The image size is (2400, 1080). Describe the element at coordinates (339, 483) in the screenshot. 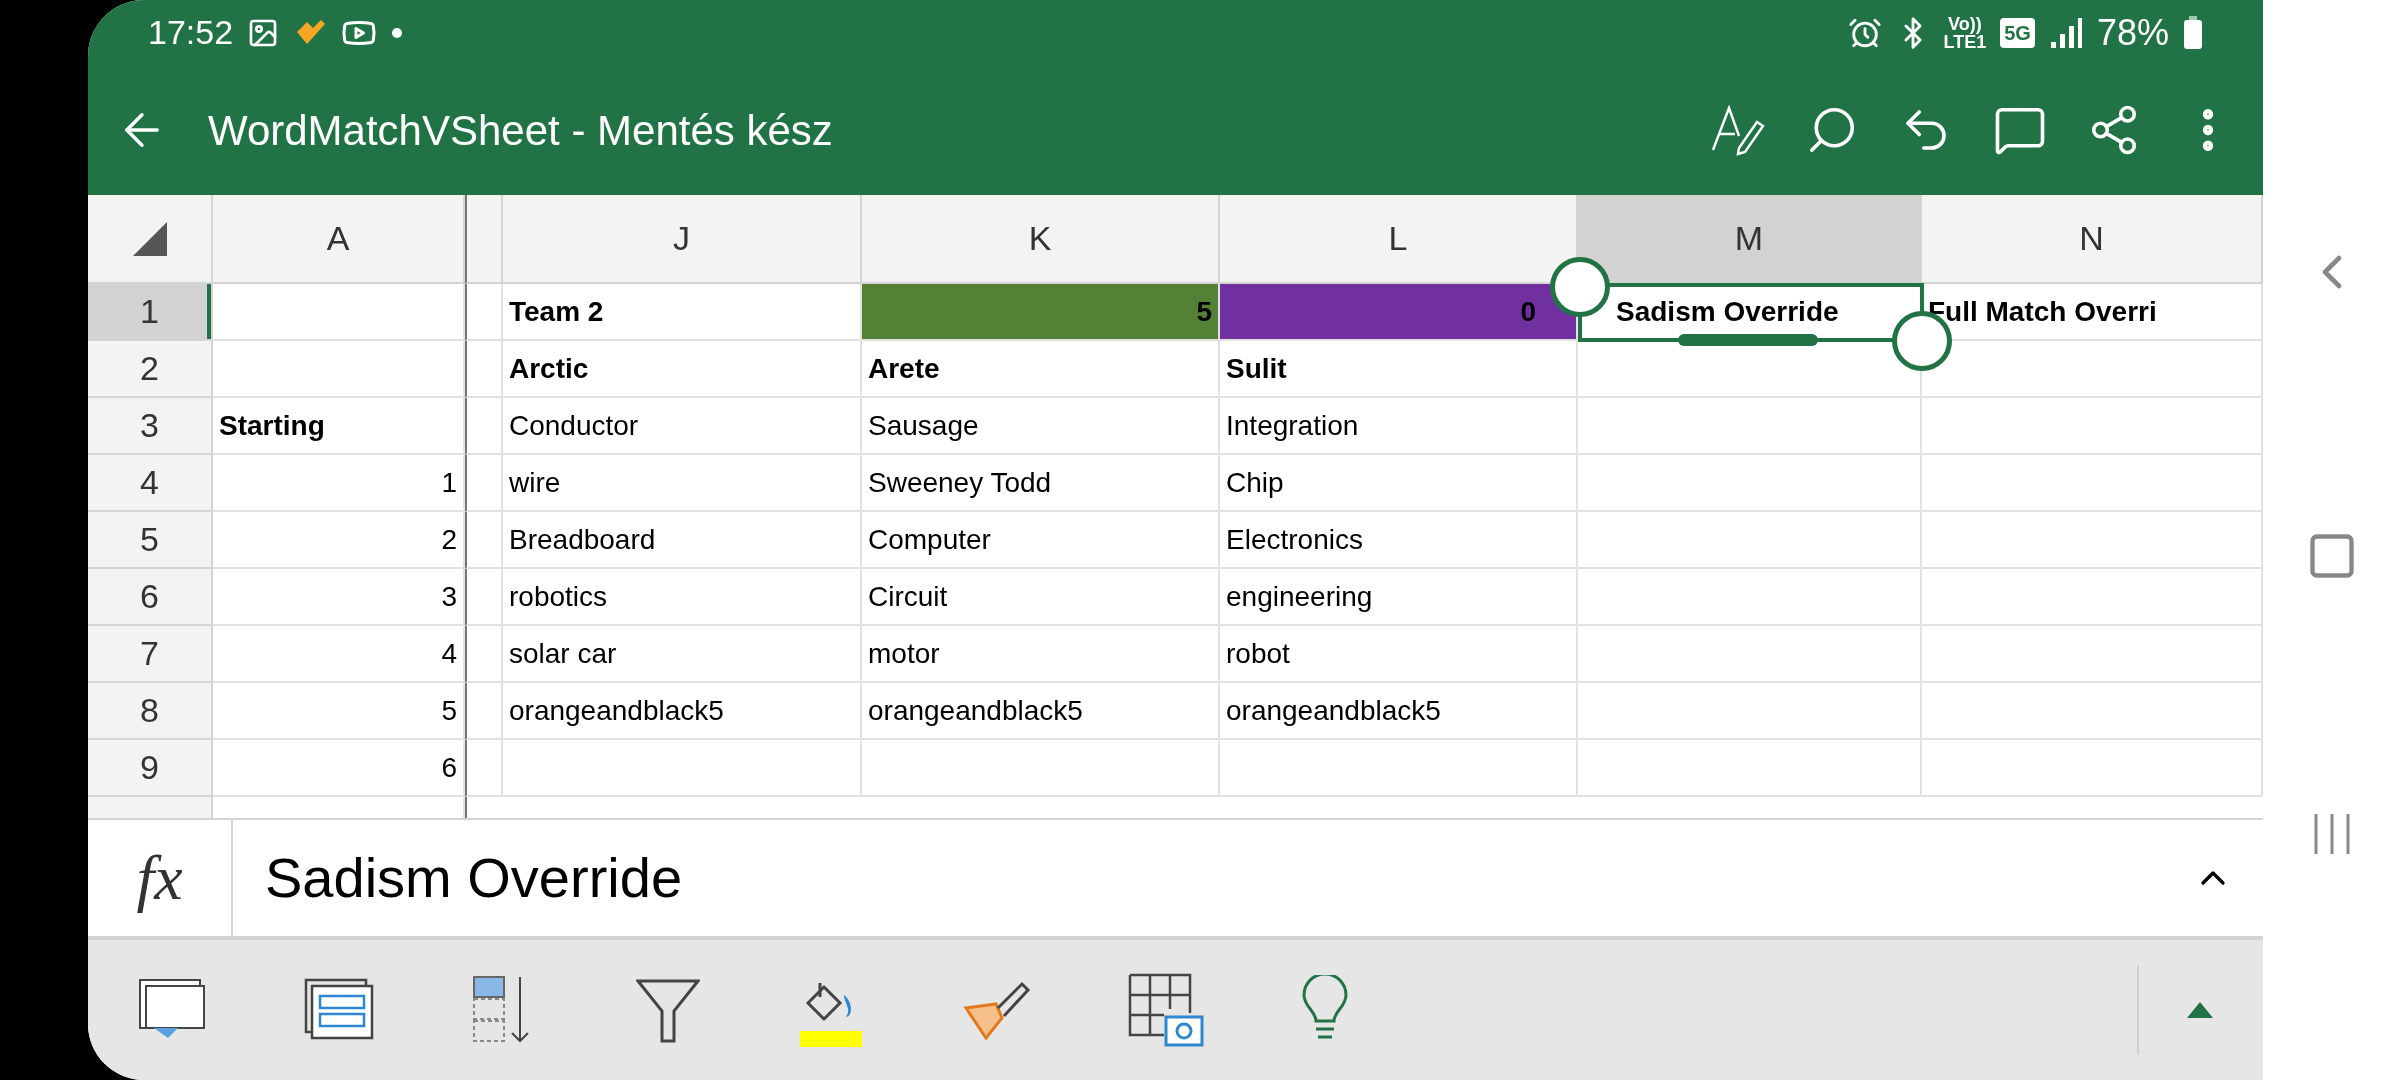

I see `table-cell: 1` at that location.